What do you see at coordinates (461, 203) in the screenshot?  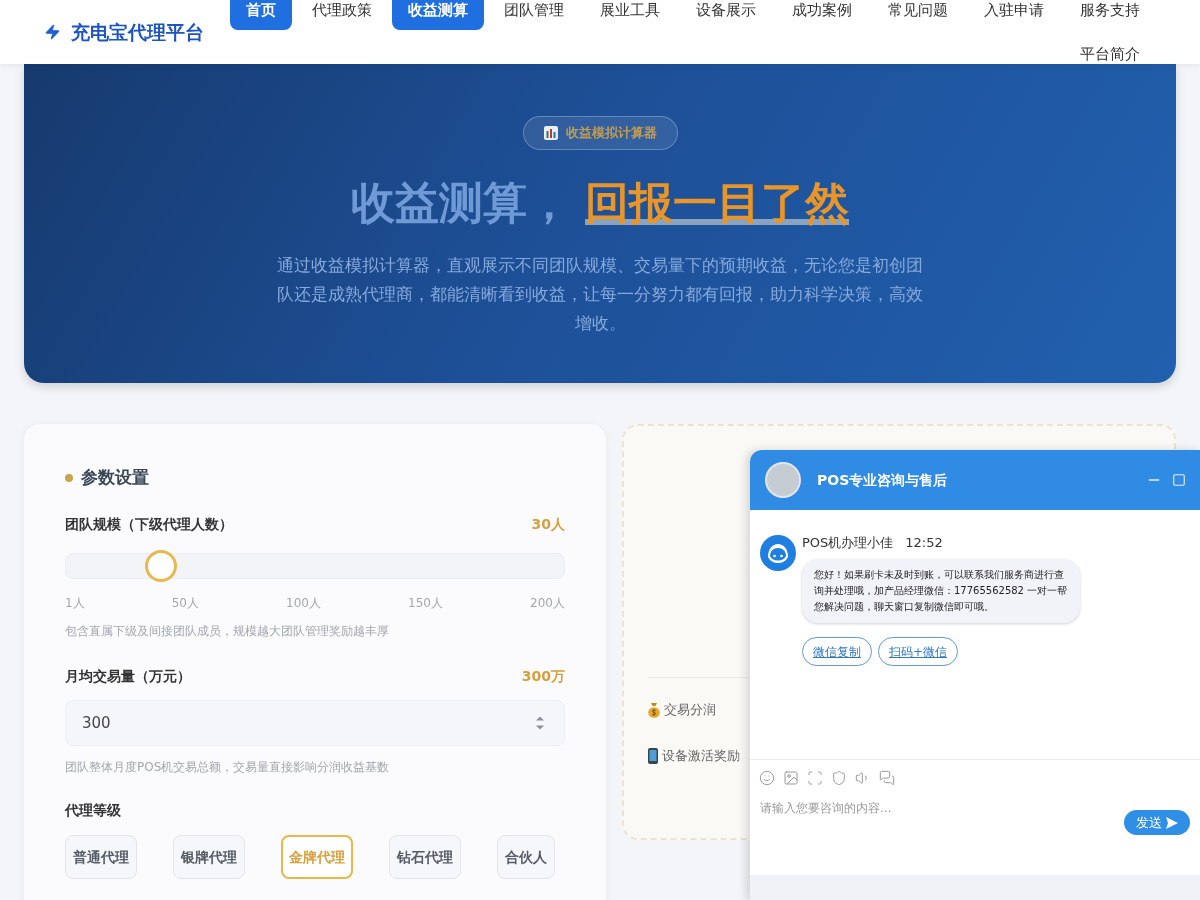 I see `hero-title: 收益测算，` at bounding box center [461, 203].